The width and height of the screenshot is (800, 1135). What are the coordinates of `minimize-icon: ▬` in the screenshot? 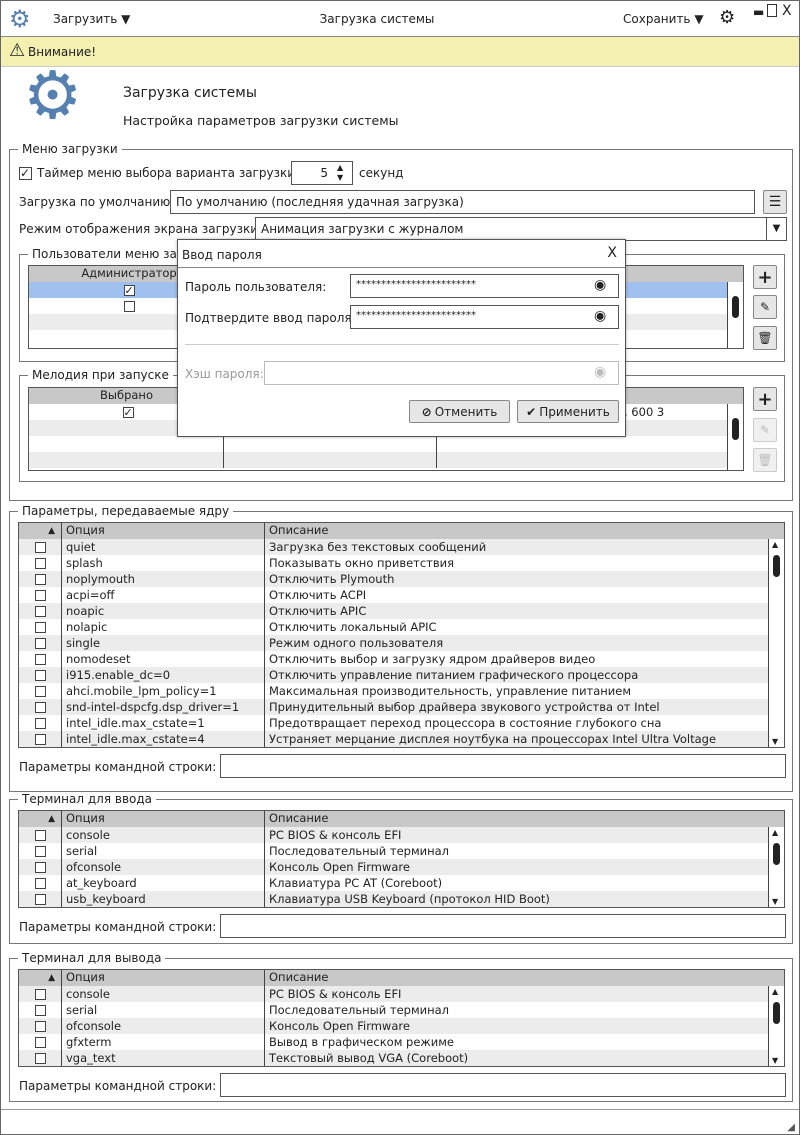 It's located at (758, 12).